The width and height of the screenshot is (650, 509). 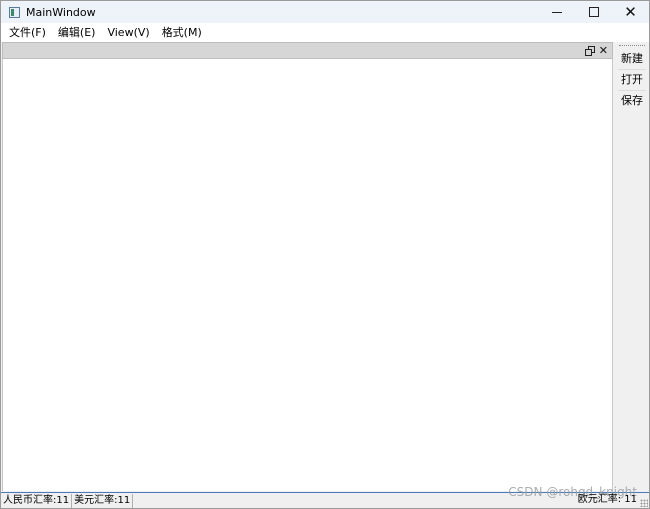 I want to click on open-button: 打开, so click(x=632, y=80).